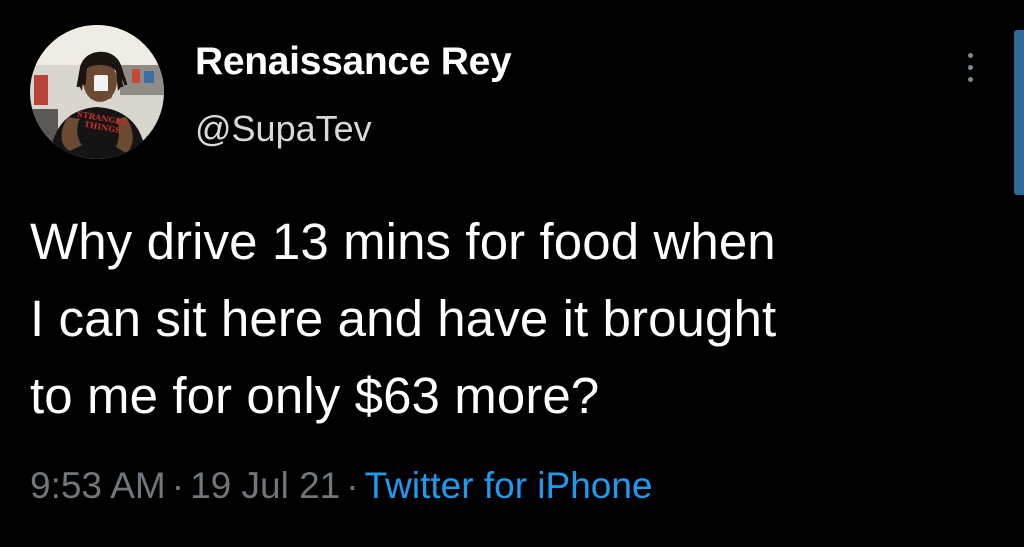  Describe the element at coordinates (1019, 112) in the screenshot. I see `scroll-indicator` at that location.